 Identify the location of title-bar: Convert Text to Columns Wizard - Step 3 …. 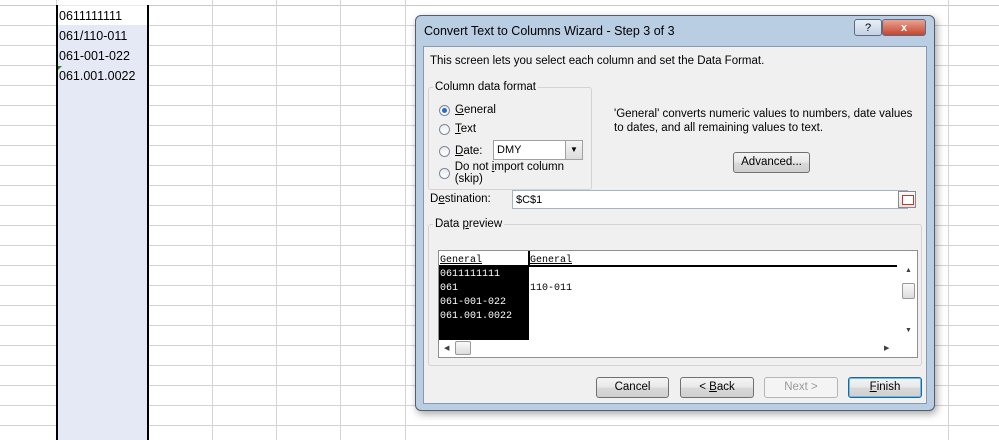
(675, 31).